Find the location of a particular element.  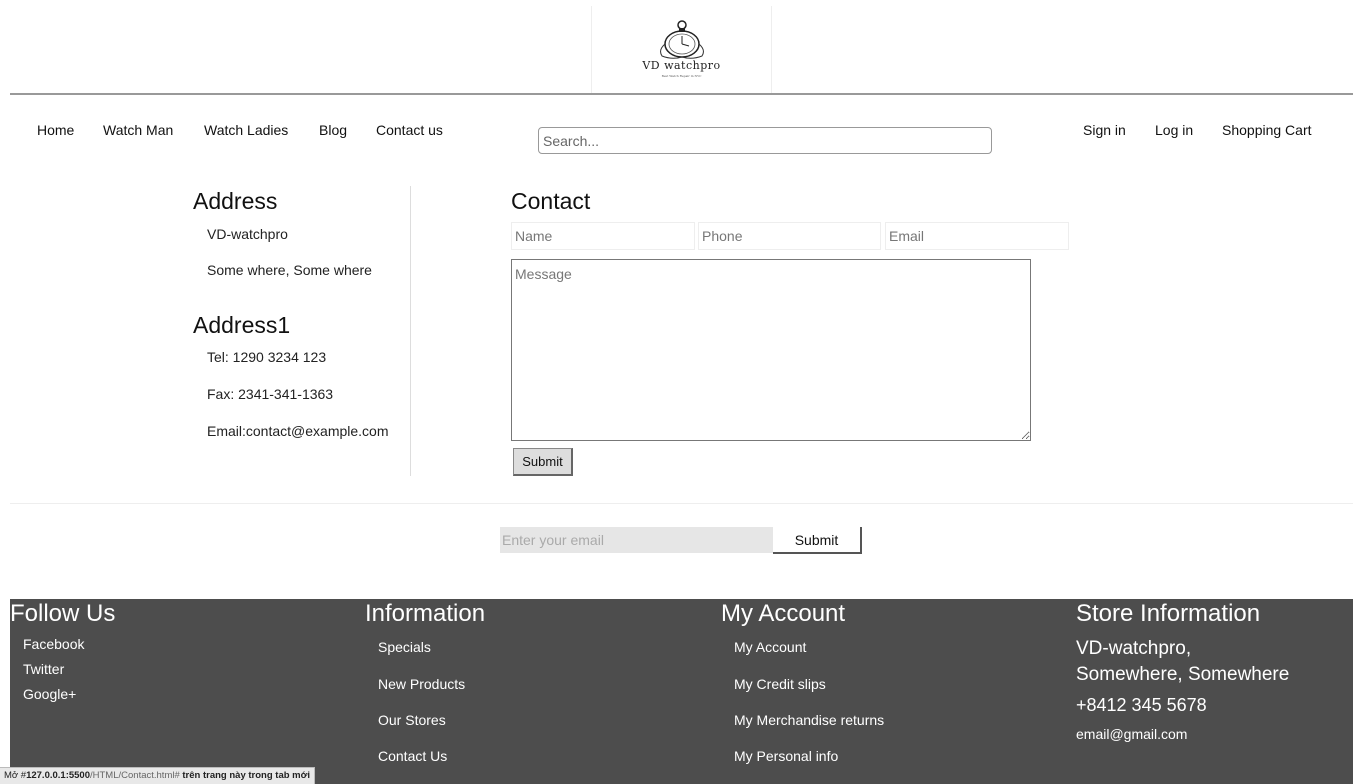

address1-heading: Address1 is located at coordinates (242, 325).